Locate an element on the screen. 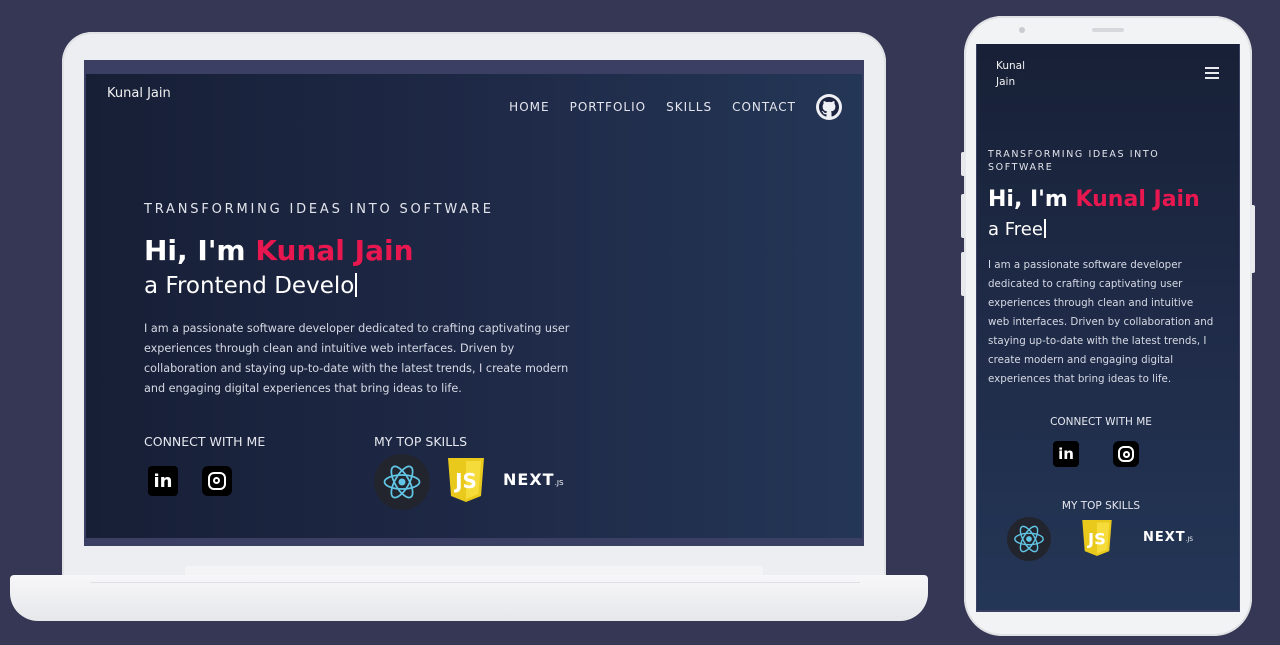 This screenshot has height=645, width=1280. typed-role: a Free is located at coordinates (1015, 229).